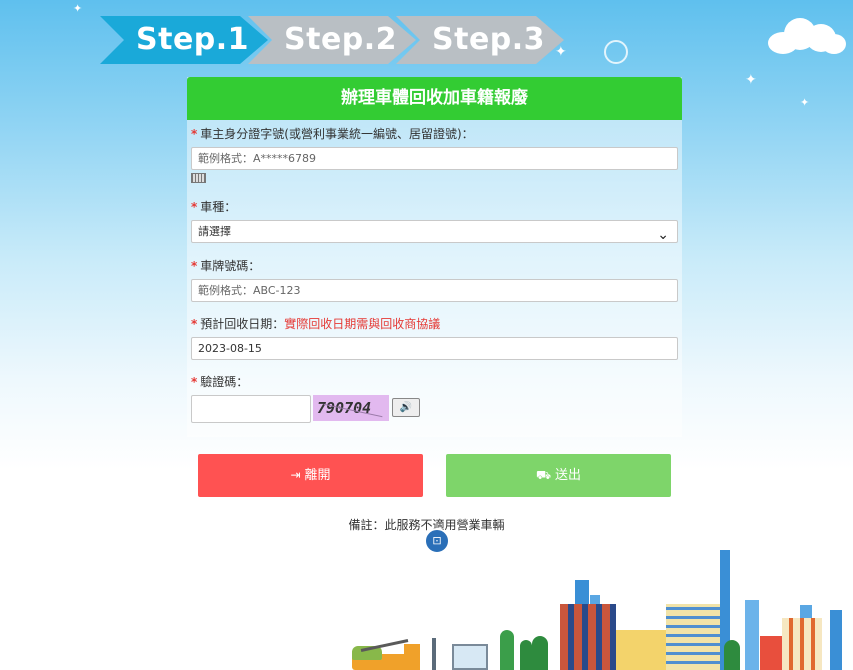 The width and height of the screenshot is (853, 670). I want to click on date-label: 預計回收日期：, so click(242, 324).